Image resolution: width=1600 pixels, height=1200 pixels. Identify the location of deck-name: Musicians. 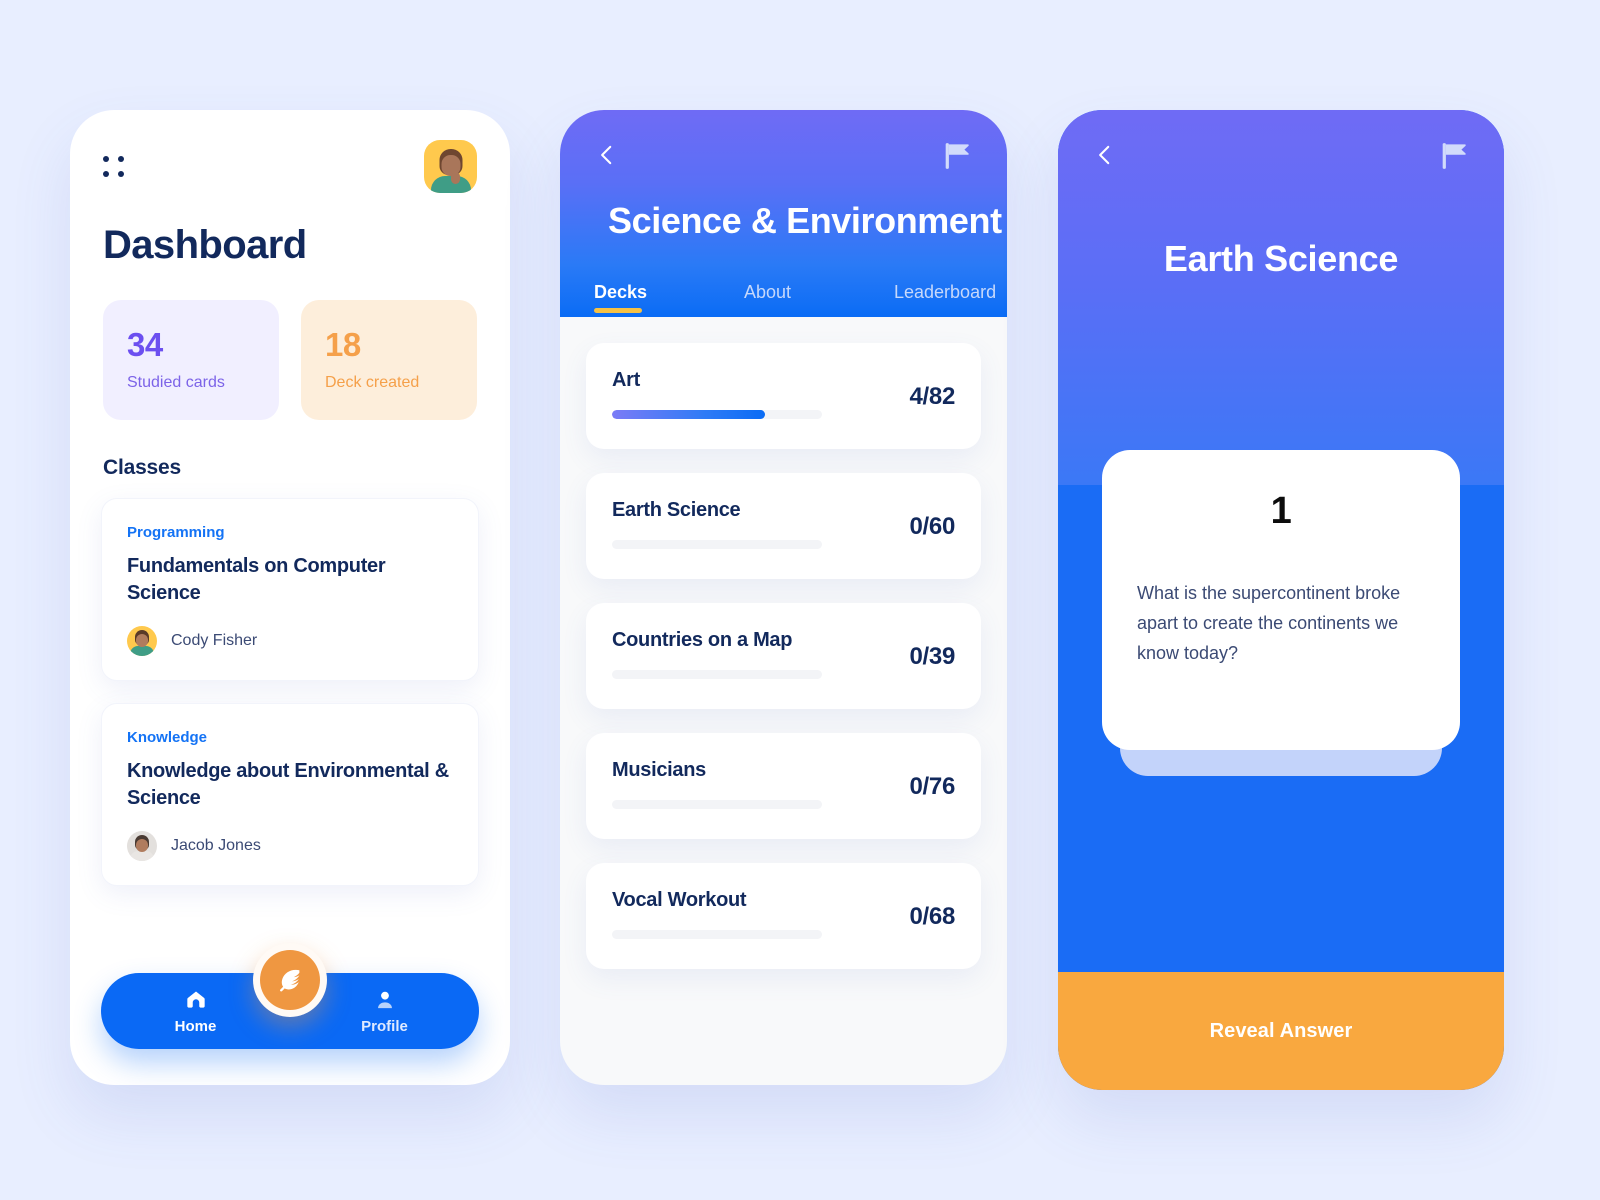
(659, 770).